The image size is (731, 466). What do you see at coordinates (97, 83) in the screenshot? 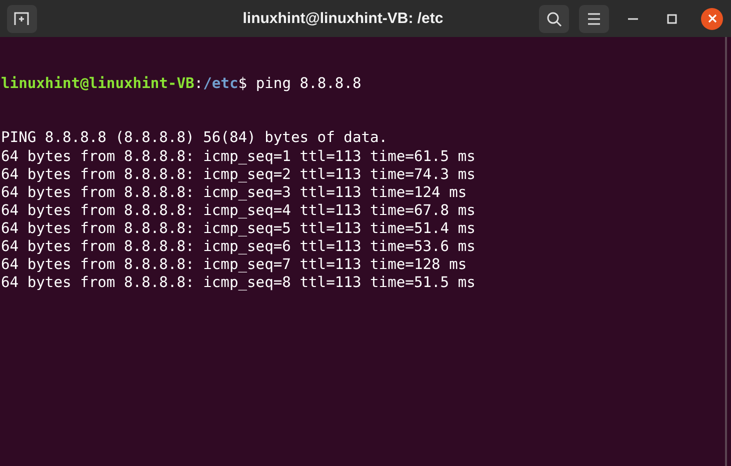
I see `prompt-user-host: linuxhint@linuxhint-VB` at bounding box center [97, 83].